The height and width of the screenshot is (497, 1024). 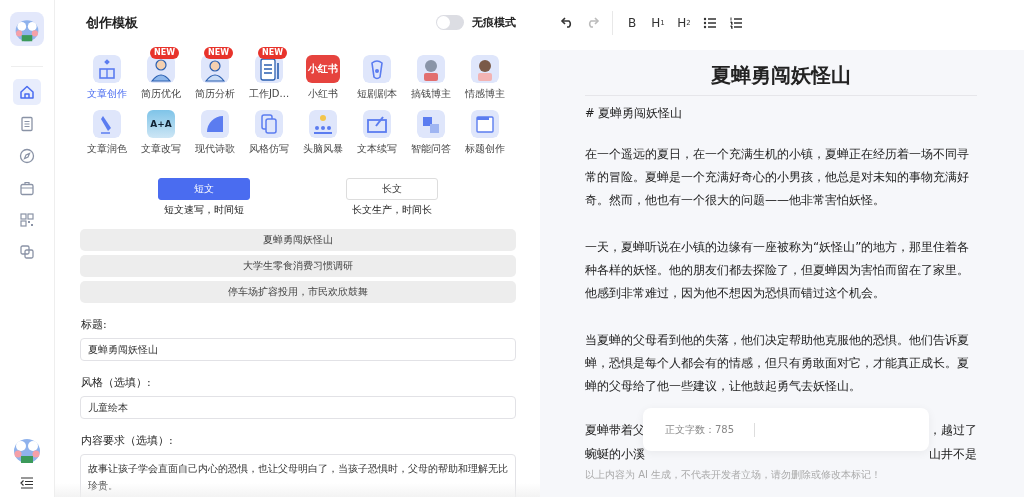 I want to click on template-item: 现代诗歌, so click(x=215, y=128).